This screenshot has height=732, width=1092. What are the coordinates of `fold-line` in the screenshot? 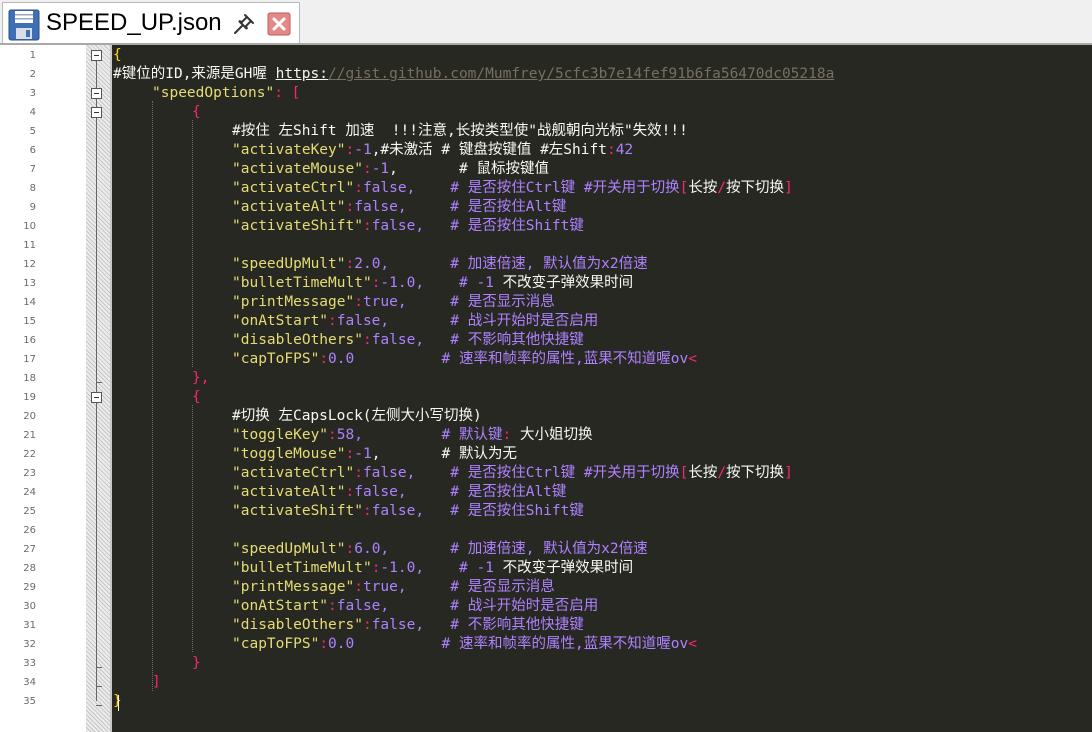 It's located at (96, 381).